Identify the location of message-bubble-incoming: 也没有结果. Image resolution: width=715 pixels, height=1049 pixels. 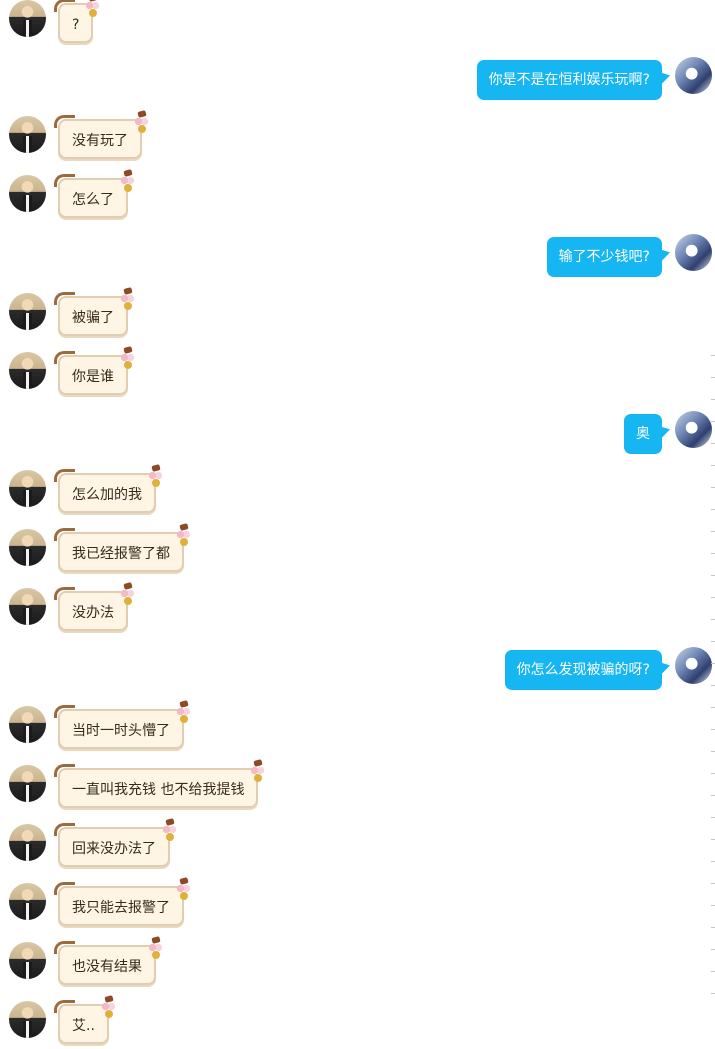
(108, 960).